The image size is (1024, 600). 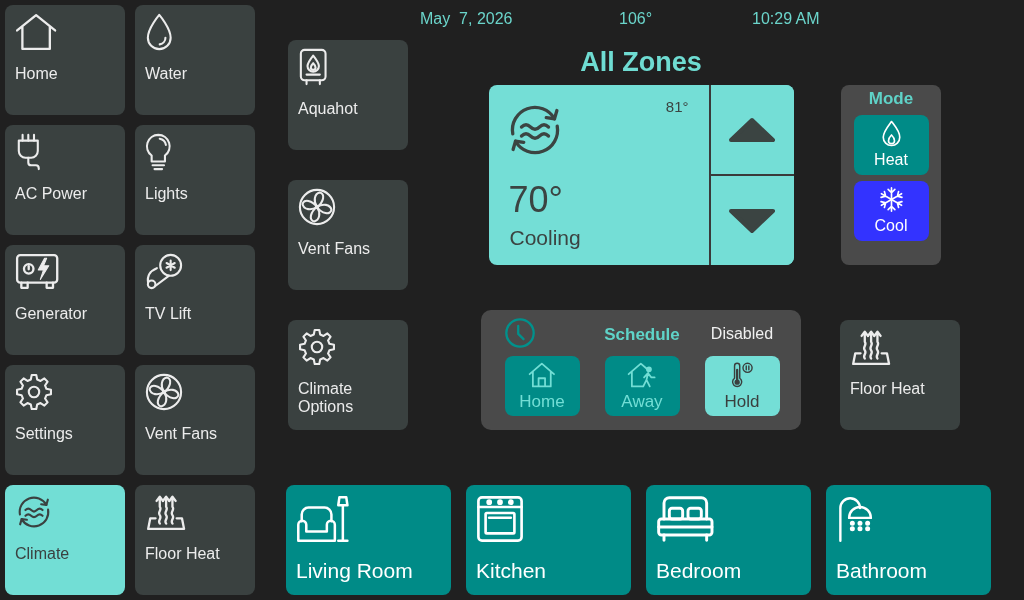 What do you see at coordinates (313, 67) in the screenshot?
I see `boiler-icon` at bounding box center [313, 67].